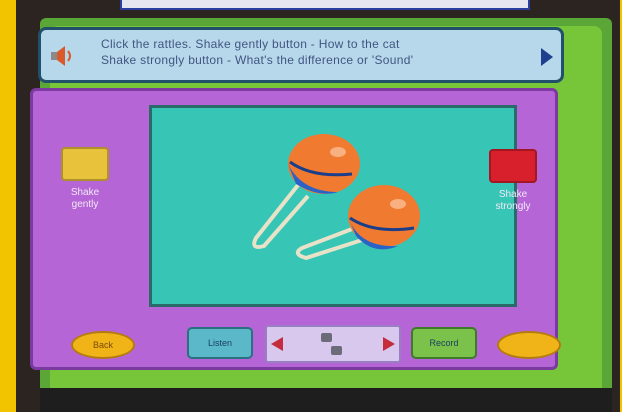 The height and width of the screenshot is (412, 622). I want to click on forward-button, so click(529, 345).